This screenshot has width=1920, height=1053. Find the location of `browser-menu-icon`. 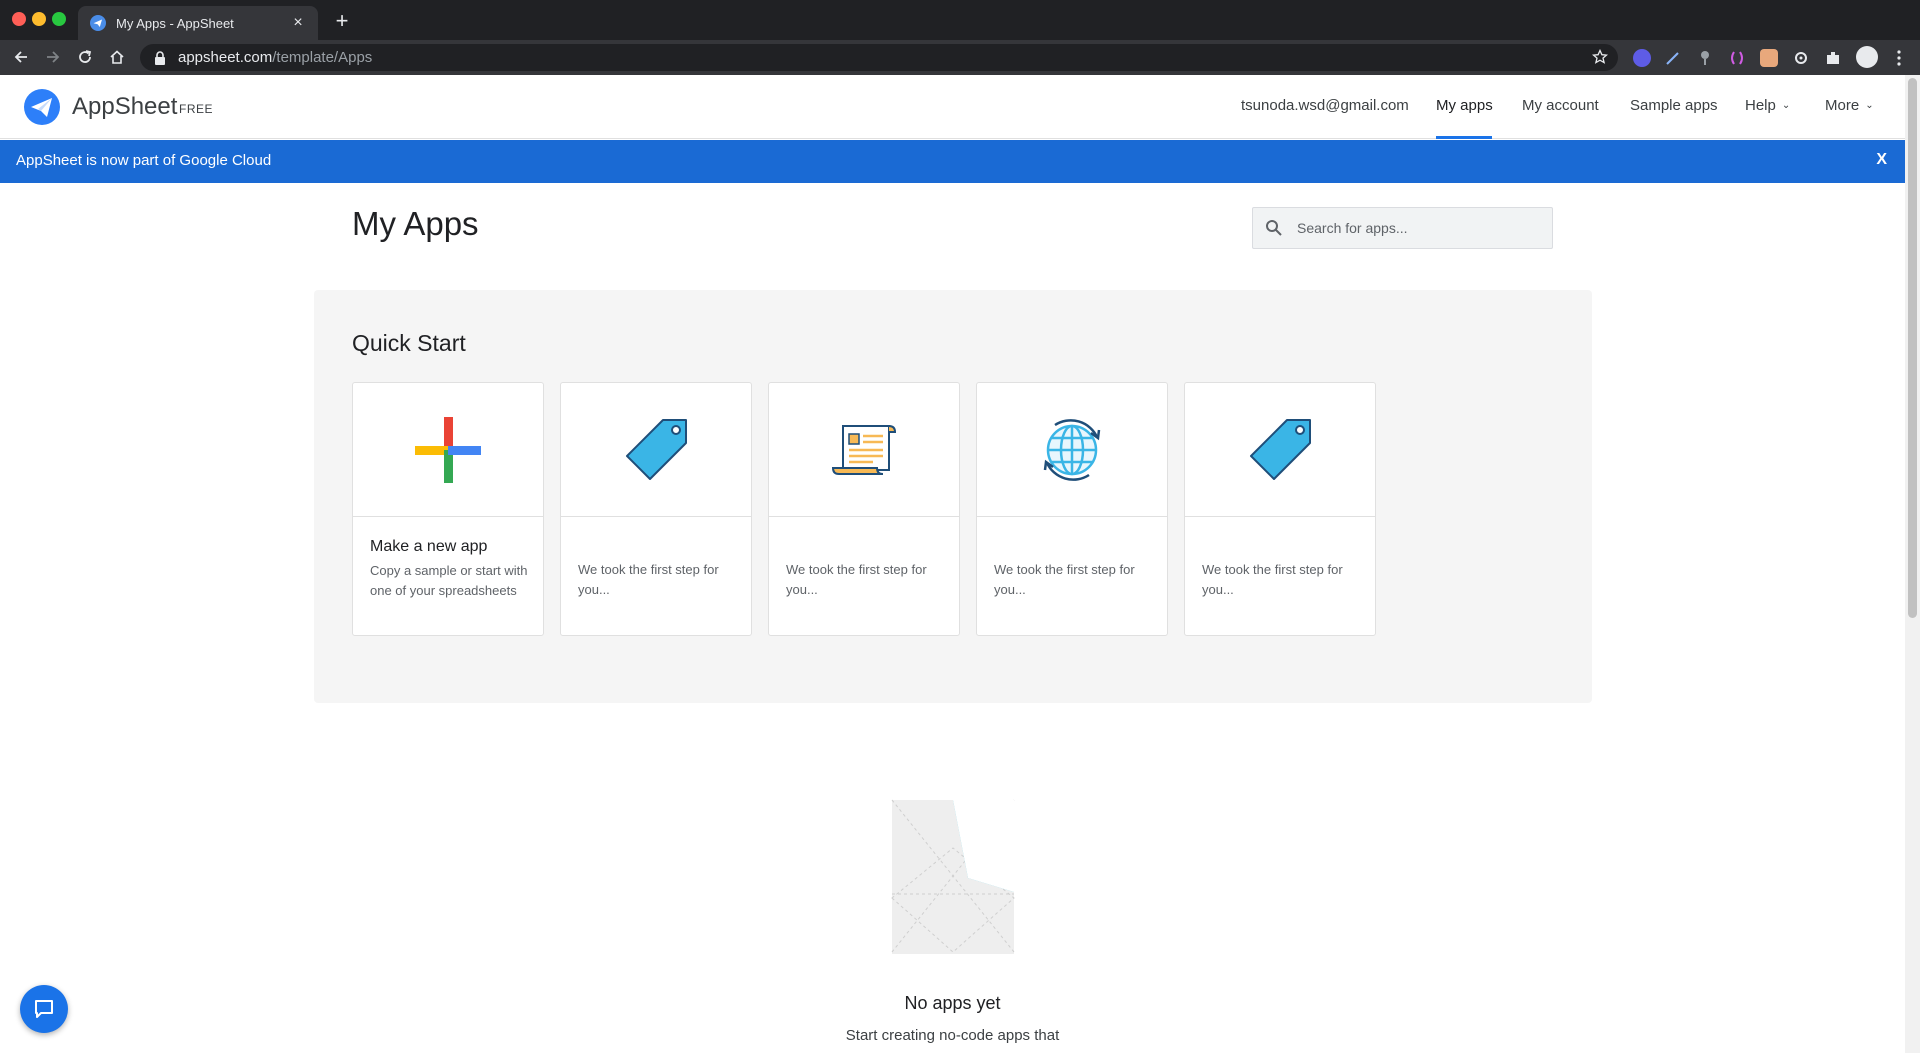

browser-menu-icon is located at coordinates (1899, 58).